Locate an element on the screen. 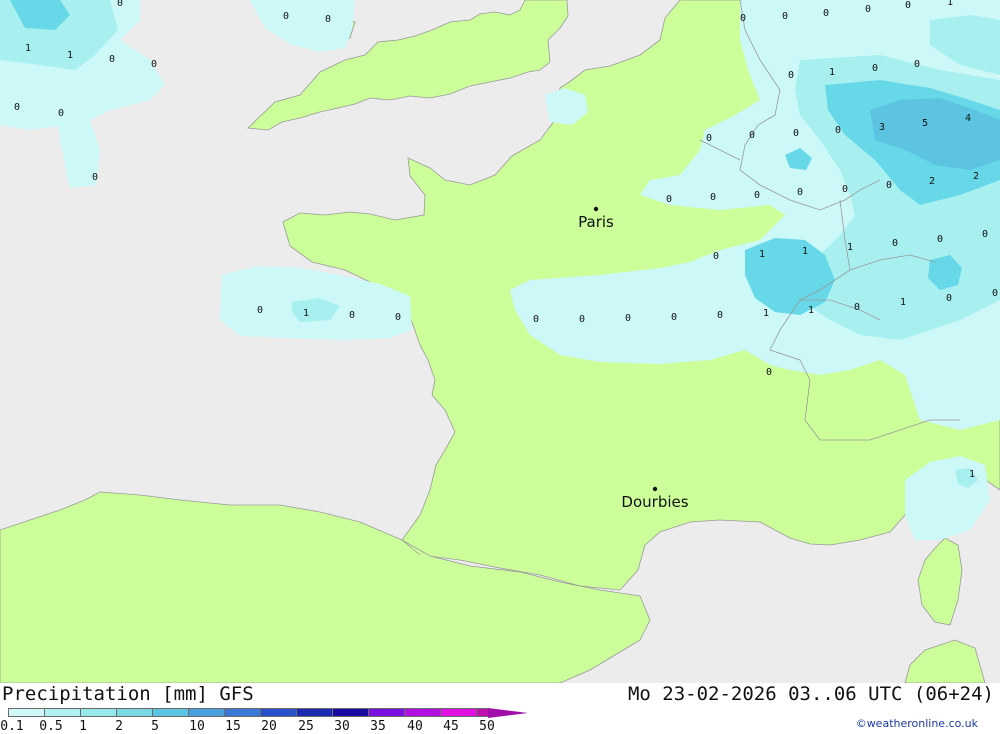 Image resolution: width=1000 pixels, height=734 pixels. city-label: Paris is located at coordinates (596, 222).